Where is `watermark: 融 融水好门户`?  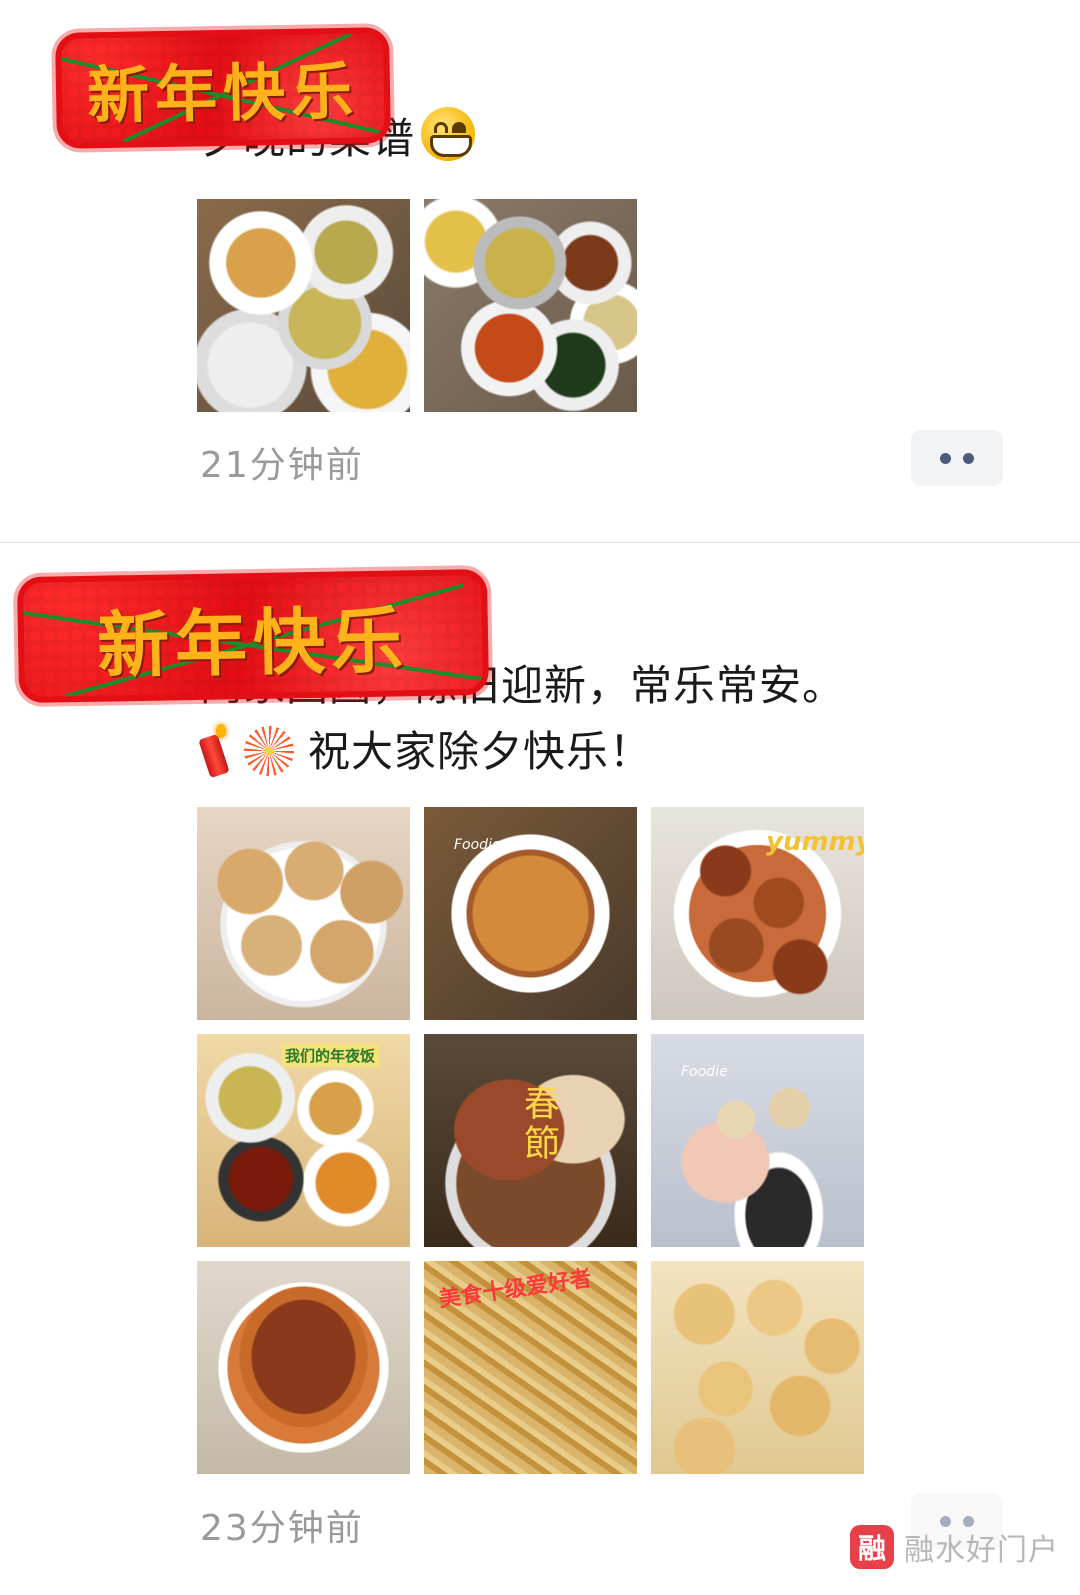 watermark: 融 融水好门户 is located at coordinates (954, 1547).